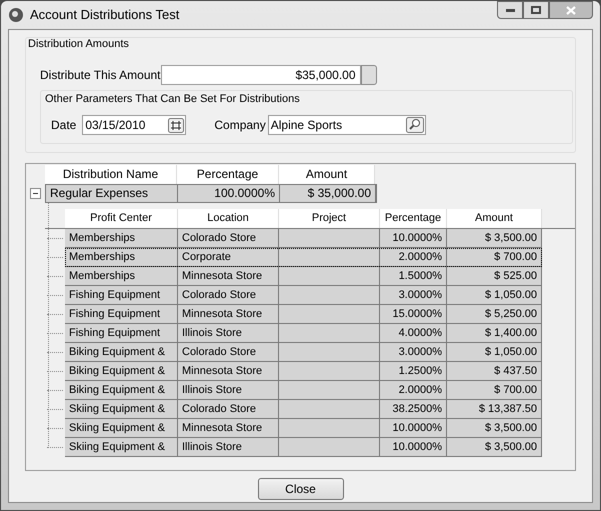 The height and width of the screenshot is (511, 601). Describe the element at coordinates (105, 15) in the screenshot. I see `window-title: Account Distributions Test` at that location.